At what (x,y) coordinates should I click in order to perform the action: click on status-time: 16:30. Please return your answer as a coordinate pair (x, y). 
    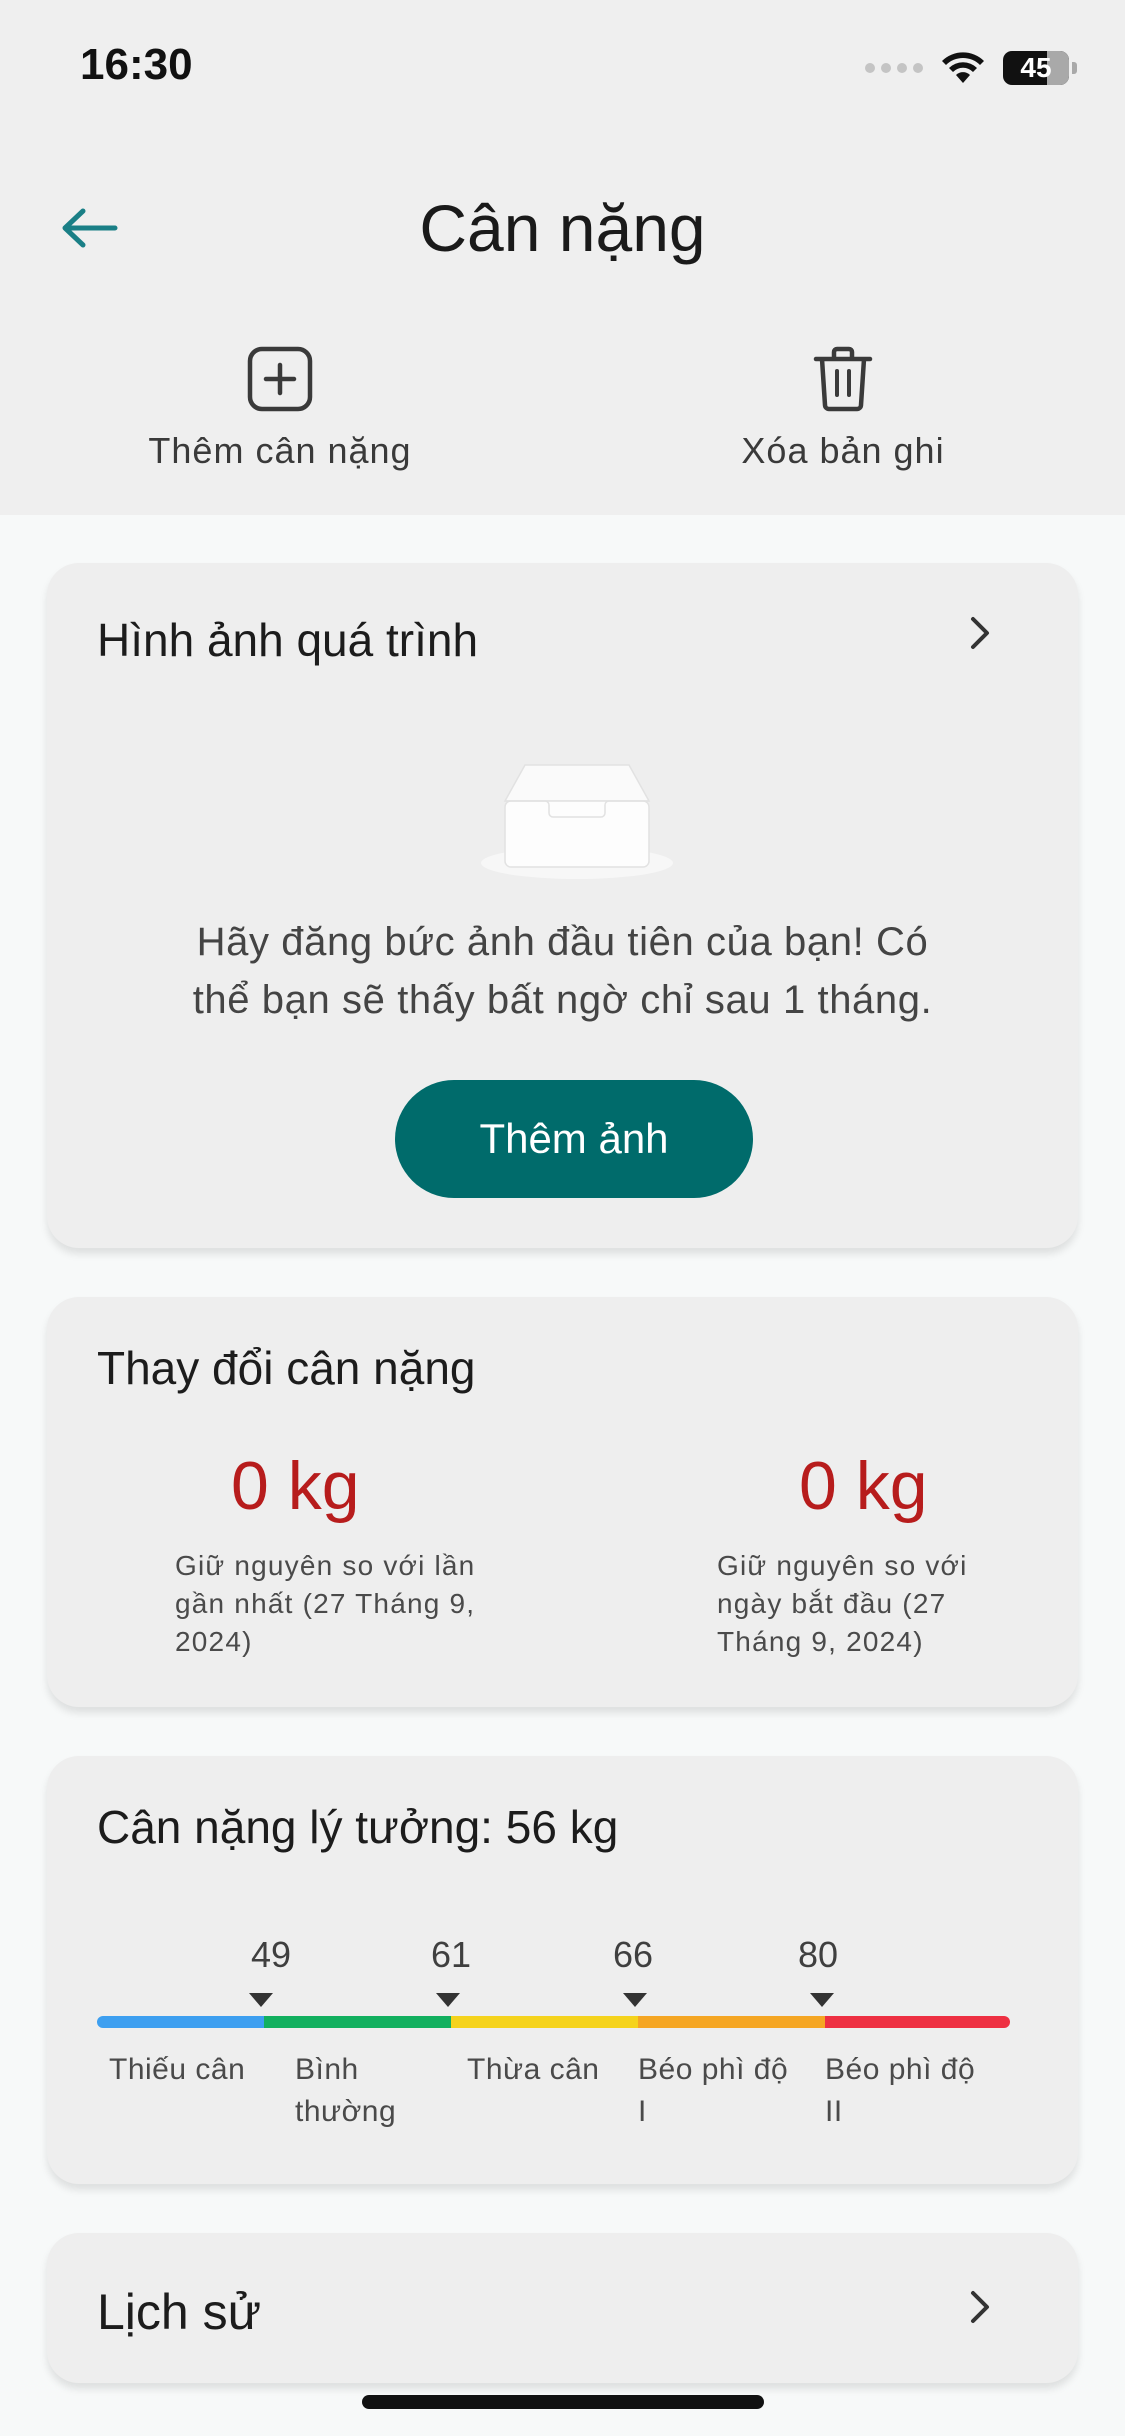
    Looking at the image, I should click on (136, 64).